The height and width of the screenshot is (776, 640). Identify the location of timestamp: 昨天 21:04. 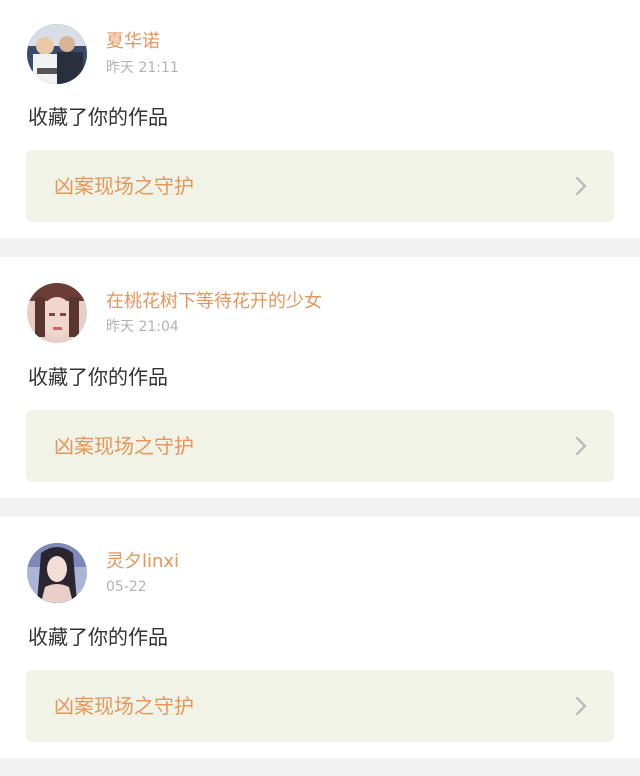
(142, 327).